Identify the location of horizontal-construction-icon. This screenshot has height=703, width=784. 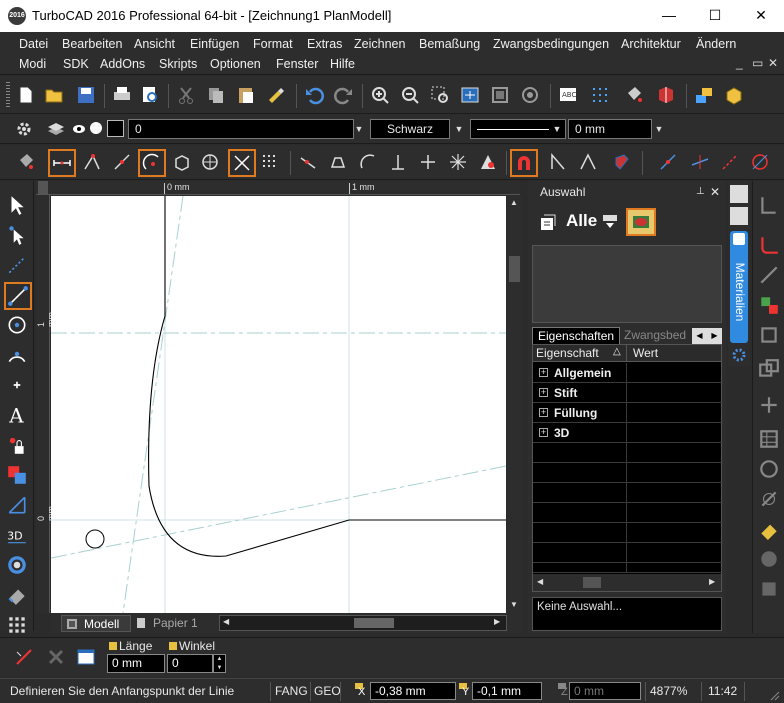
(700, 162).